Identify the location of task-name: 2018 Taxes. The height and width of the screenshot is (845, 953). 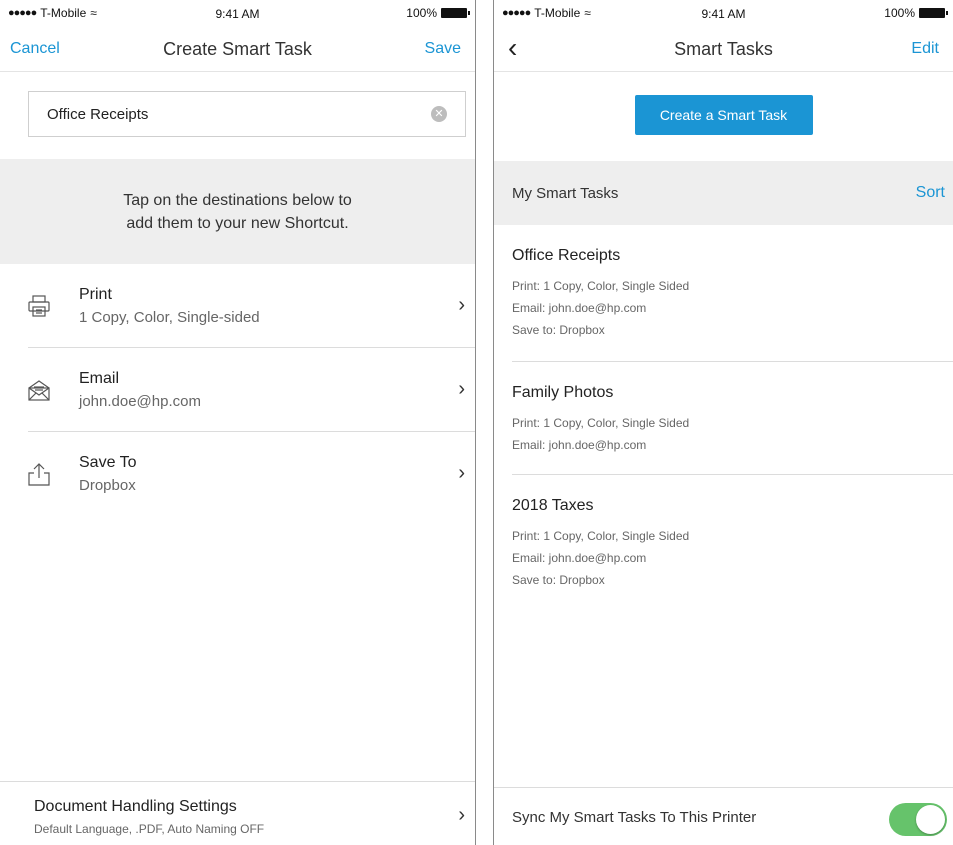
(553, 505).